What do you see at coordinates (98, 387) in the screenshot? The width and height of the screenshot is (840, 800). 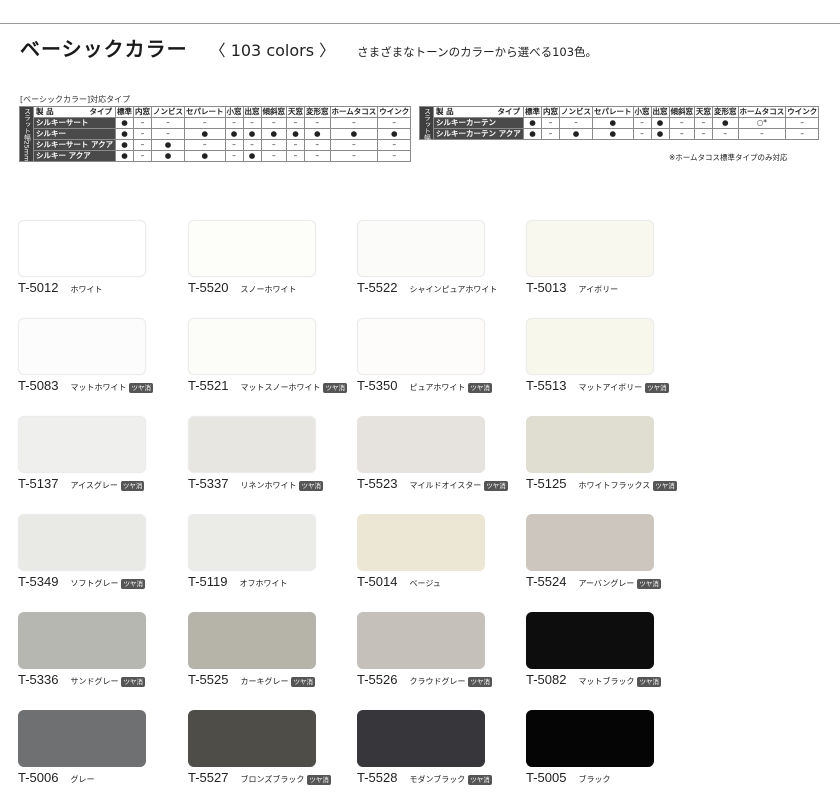 I see `color-name: マットホワイト` at bounding box center [98, 387].